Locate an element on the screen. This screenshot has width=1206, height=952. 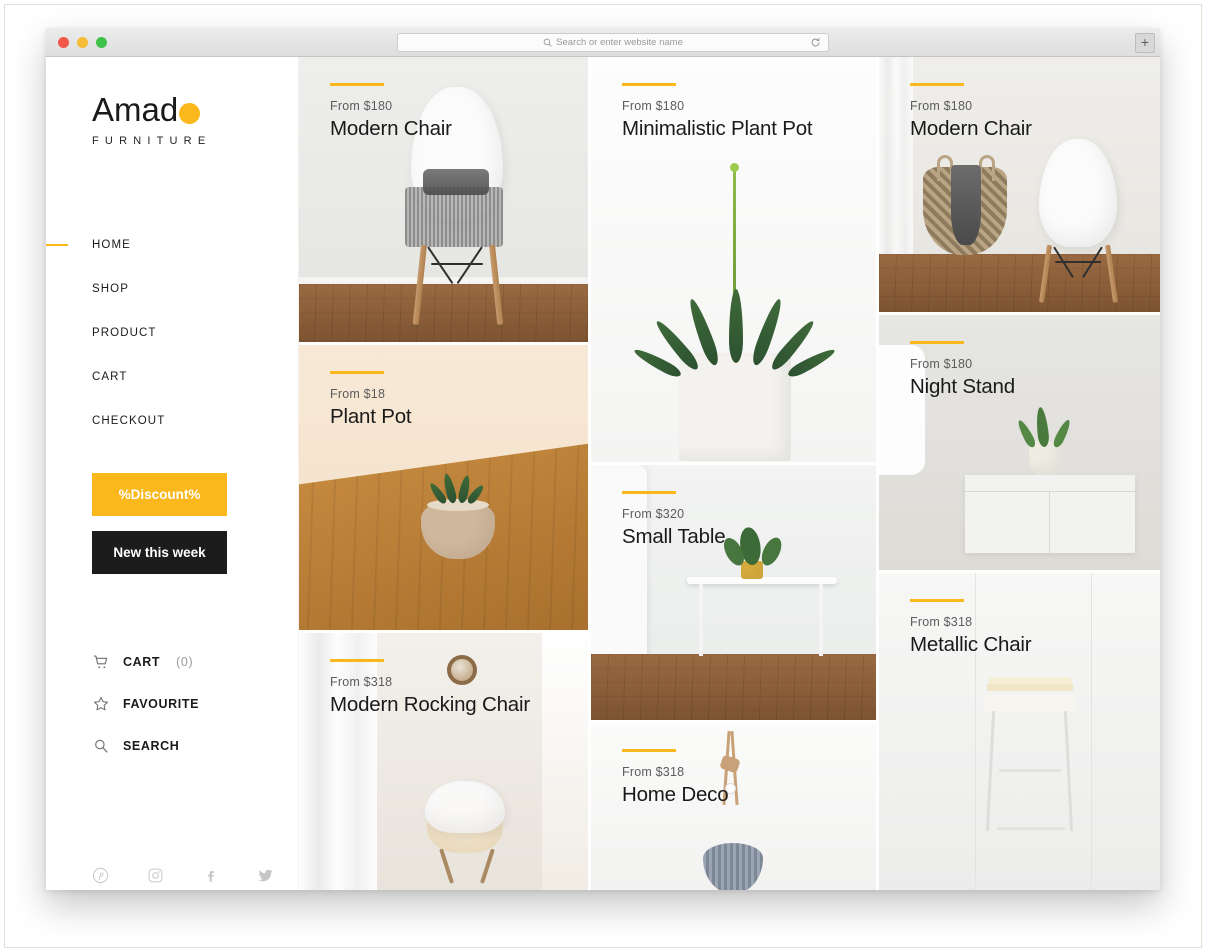
site-logo: Amad FURNITURE is located at coordinates (195, 102).